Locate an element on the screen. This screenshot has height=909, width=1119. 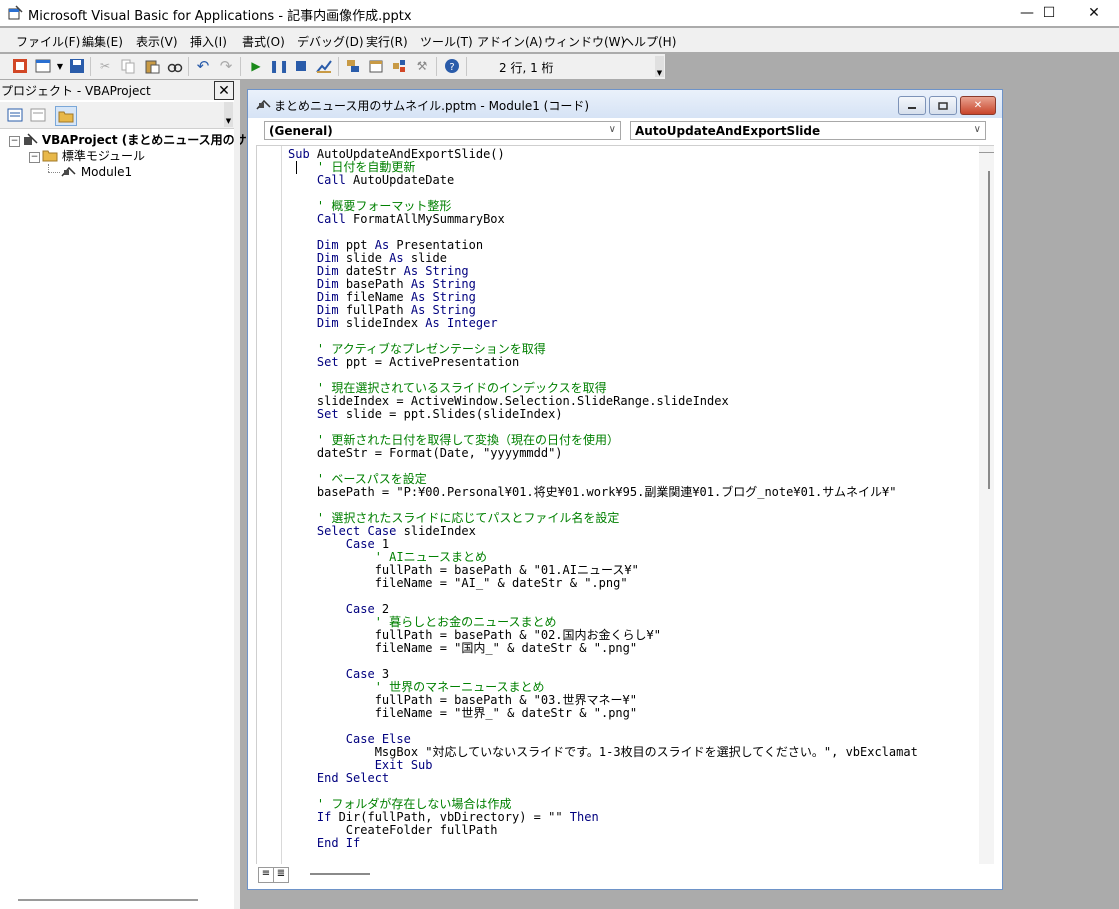
code-line: Call AutoUpdateDate is located at coordinates (603, 180).